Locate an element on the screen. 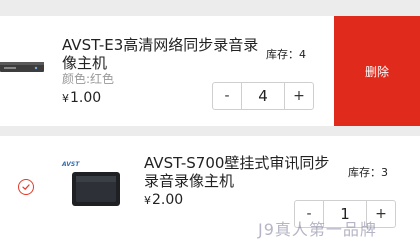 The image size is (420, 246). product-variant: 颜色:红色 is located at coordinates (88, 79).